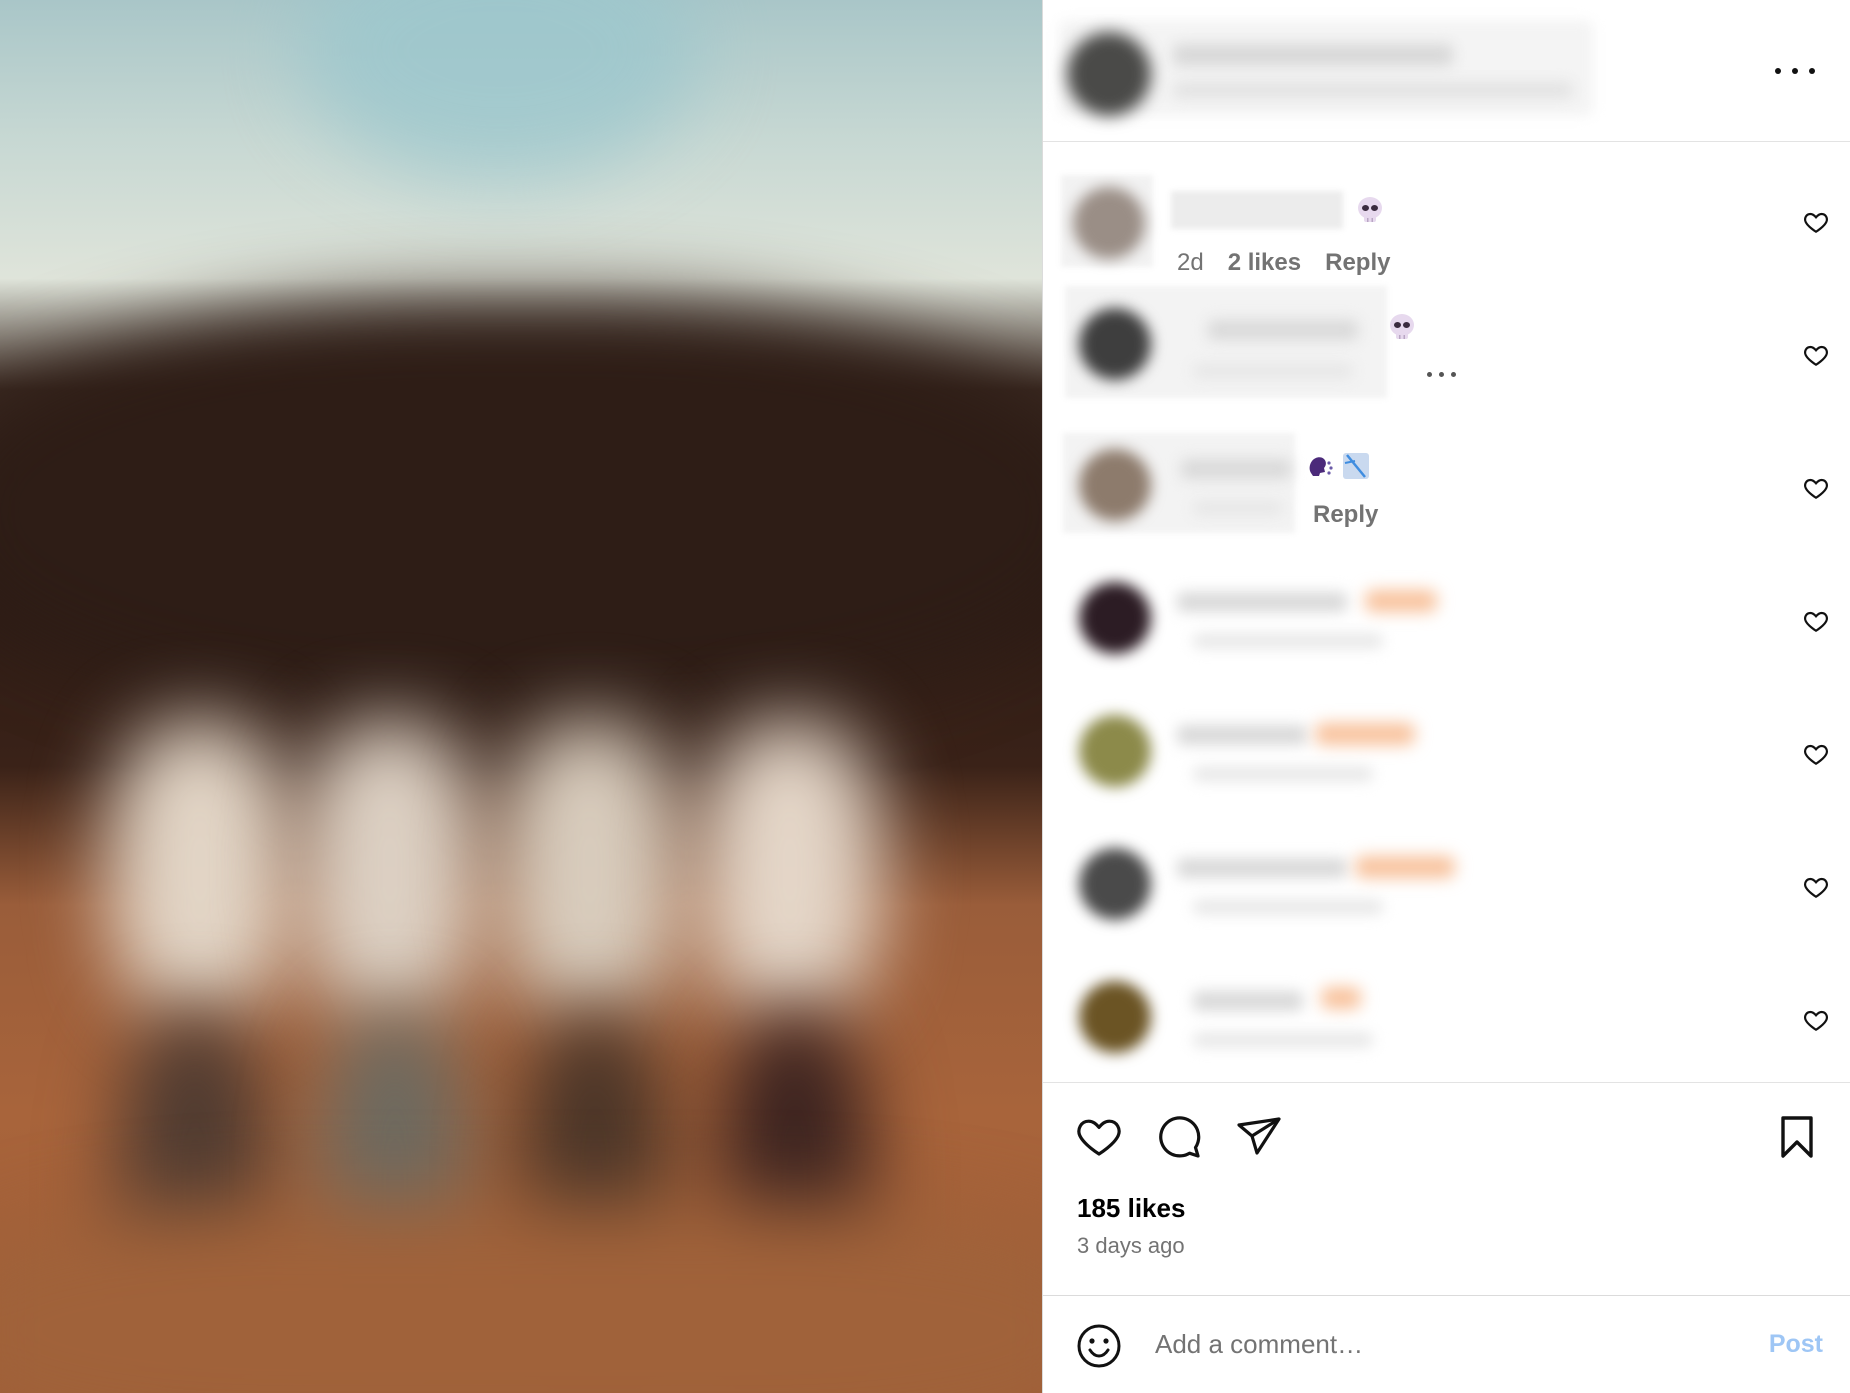 This screenshot has height=1393, width=1850. I want to click on comment-meta: Reply, so click(1345, 515).